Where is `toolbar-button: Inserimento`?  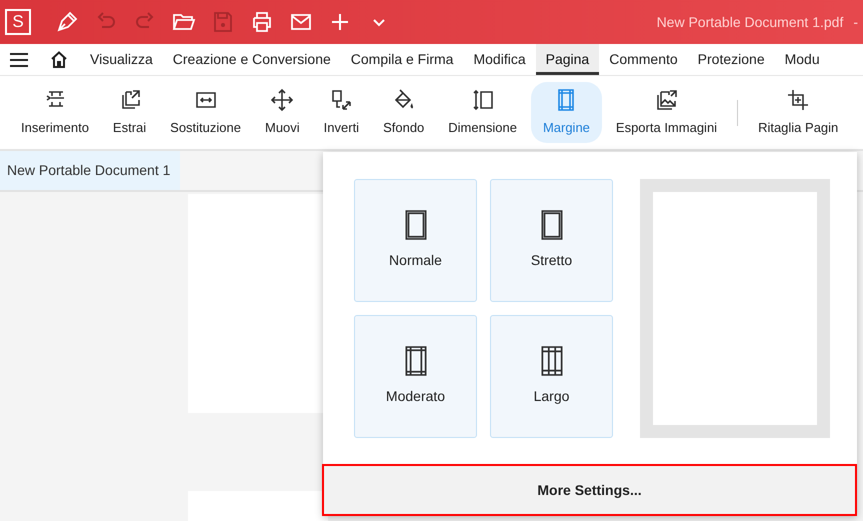
toolbar-button: Inserimento is located at coordinates (55, 112).